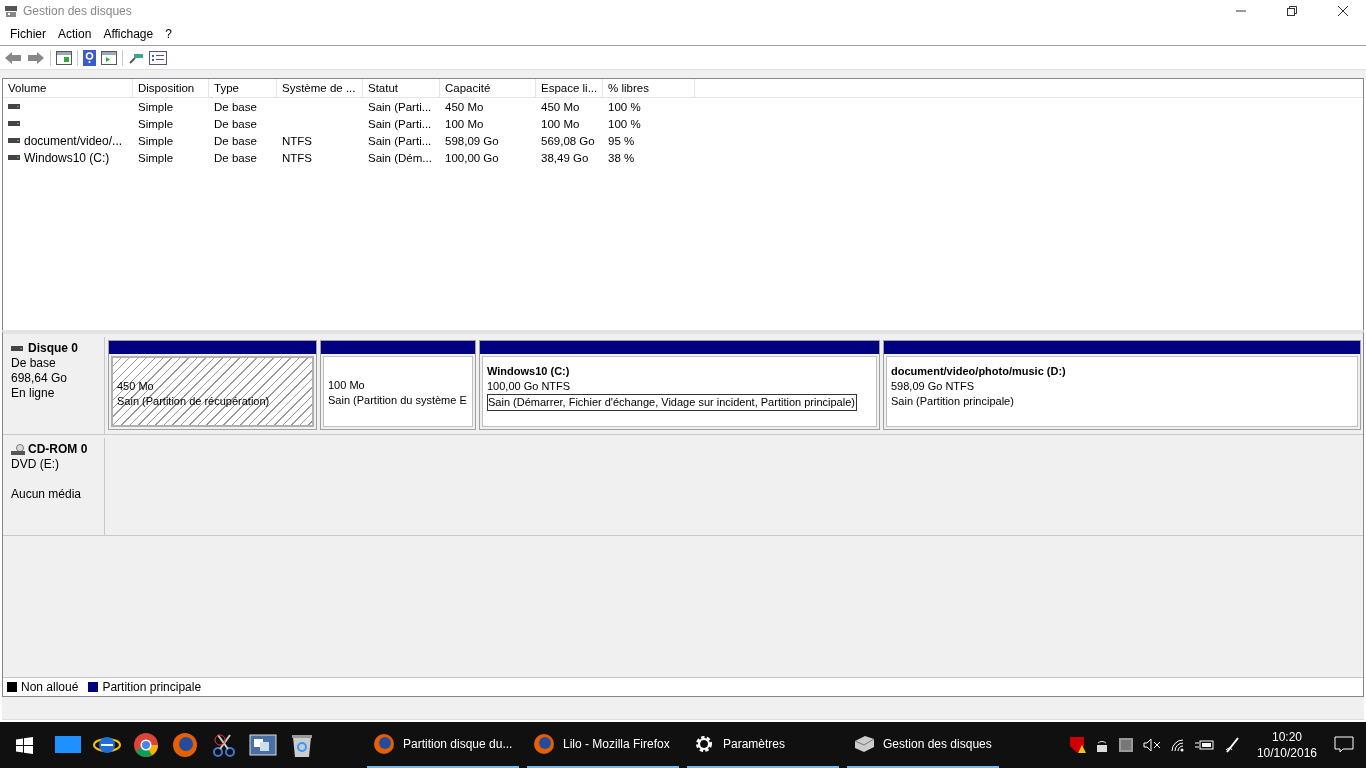 The width and height of the screenshot is (1366, 768). I want to click on taskbar-label: Paramètres, so click(754, 744).